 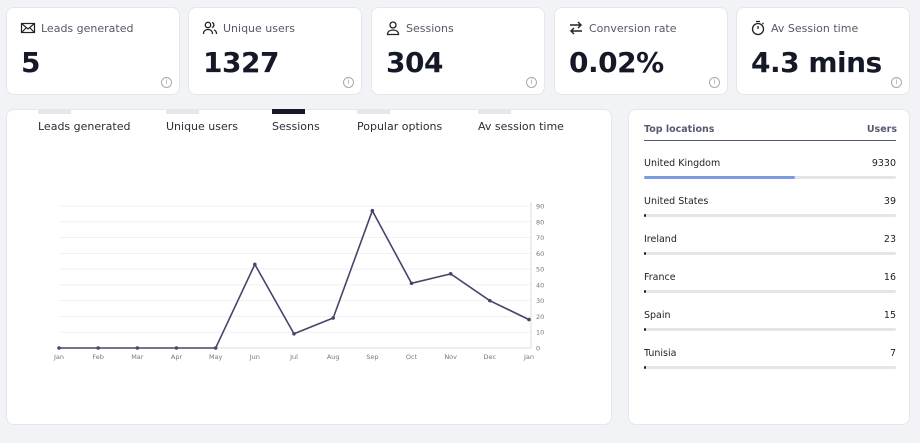 What do you see at coordinates (770, 246) in the screenshot?
I see `location-row: Ireland 23` at bounding box center [770, 246].